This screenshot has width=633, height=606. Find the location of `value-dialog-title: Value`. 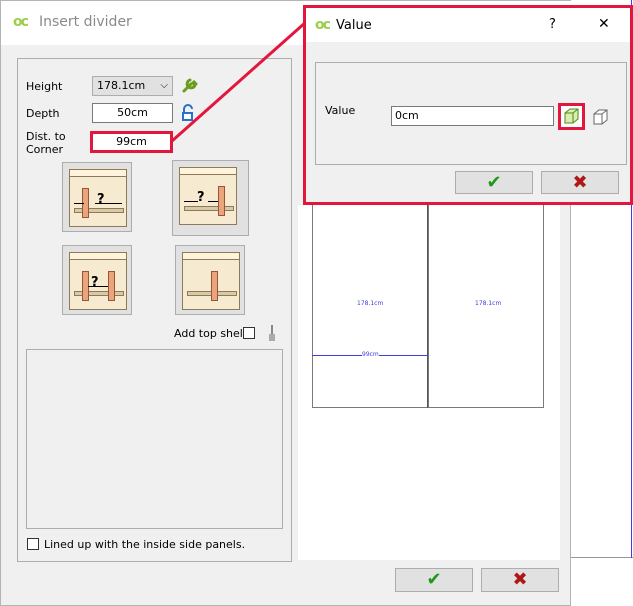

value-dialog-title: Value is located at coordinates (354, 25).